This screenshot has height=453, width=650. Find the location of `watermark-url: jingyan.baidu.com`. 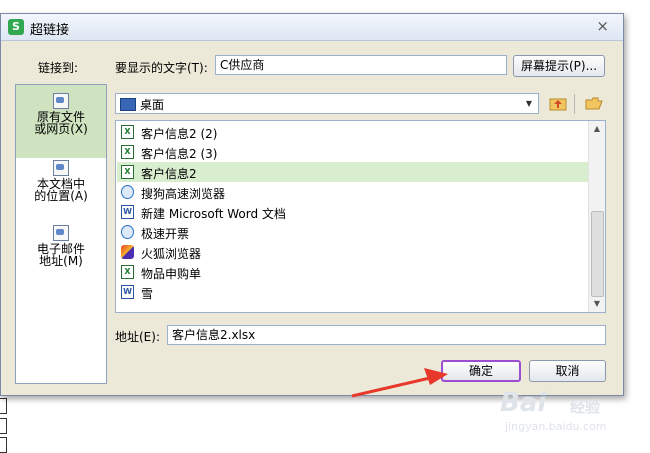

watermark-url: jingyan.baidu.com is located at coordinates (556, 426).